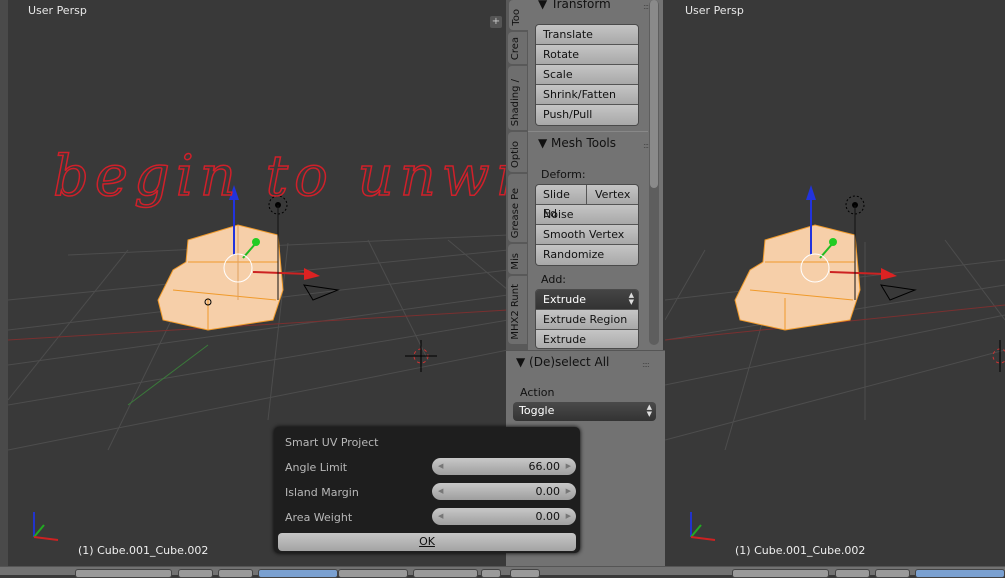 Image resolution: width=1005 pixels, height=578 pixels. I want to click on extrude-select: Extrude ▲ ▼, so click(587, 300).